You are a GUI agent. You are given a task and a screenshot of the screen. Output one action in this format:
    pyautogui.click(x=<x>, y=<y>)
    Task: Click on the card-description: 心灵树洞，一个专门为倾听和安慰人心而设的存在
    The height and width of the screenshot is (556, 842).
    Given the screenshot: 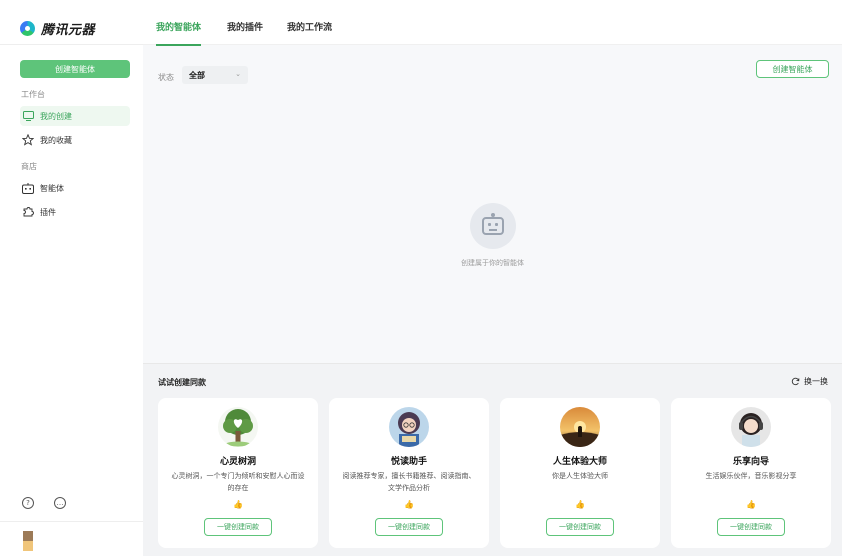 What is the action you would take?
    pyautogui.click(x=238, y=482)
    